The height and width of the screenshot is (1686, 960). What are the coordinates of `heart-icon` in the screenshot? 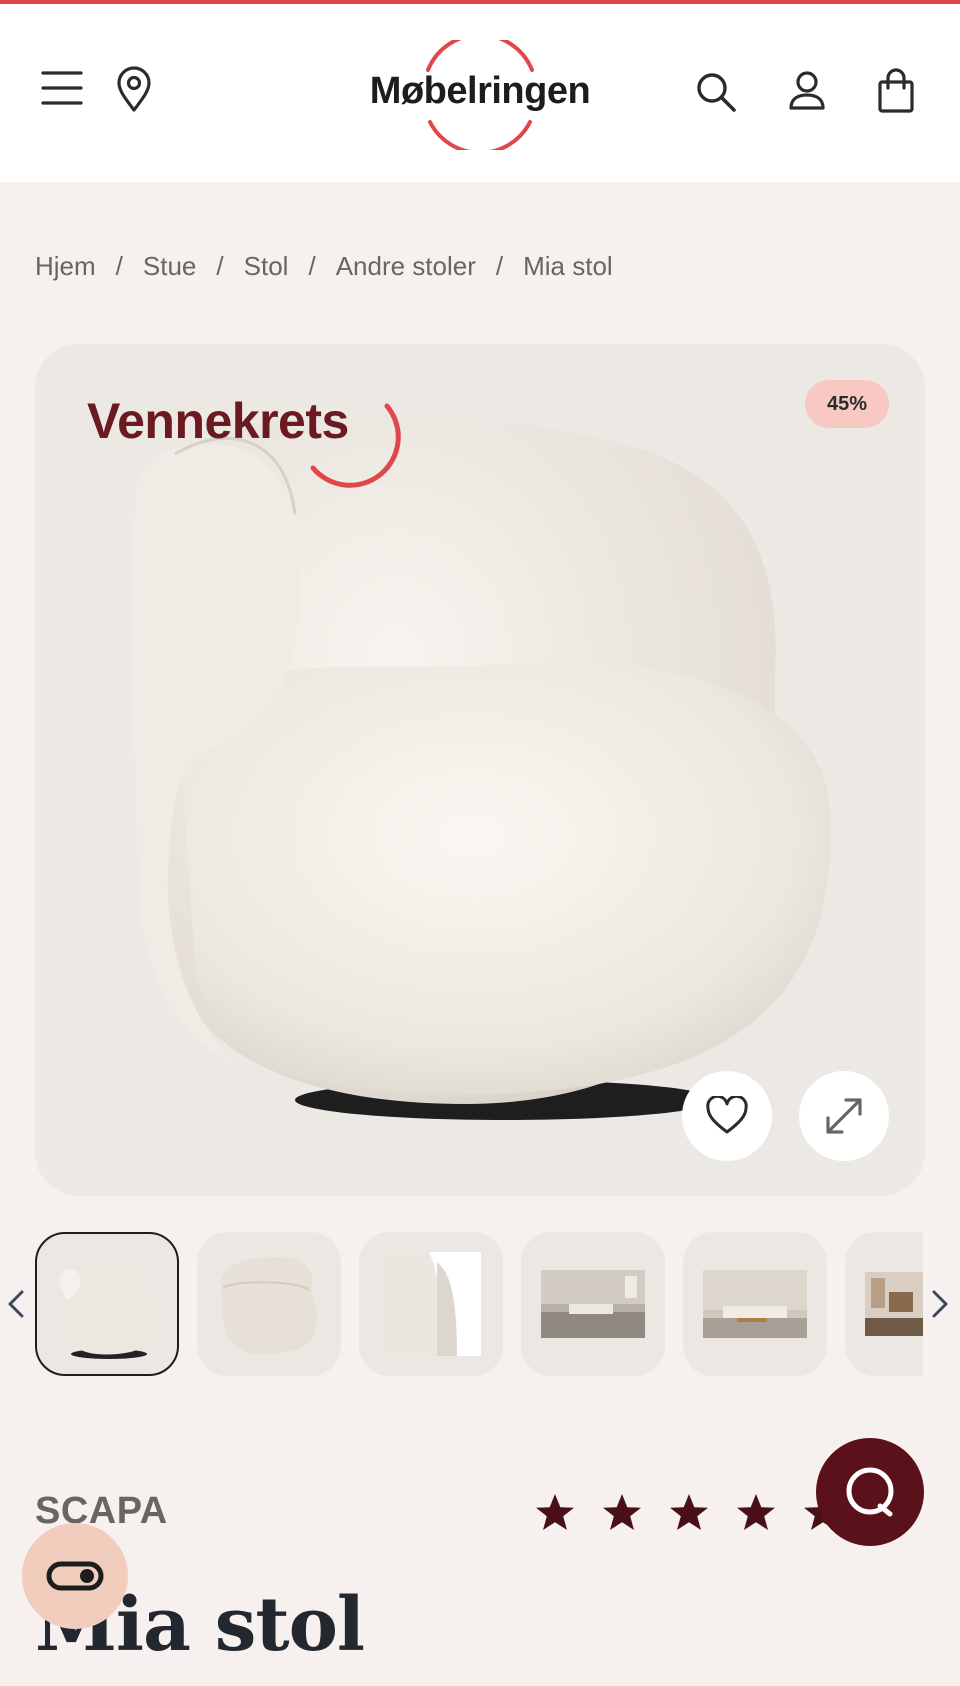 It's located at (727, 1115).